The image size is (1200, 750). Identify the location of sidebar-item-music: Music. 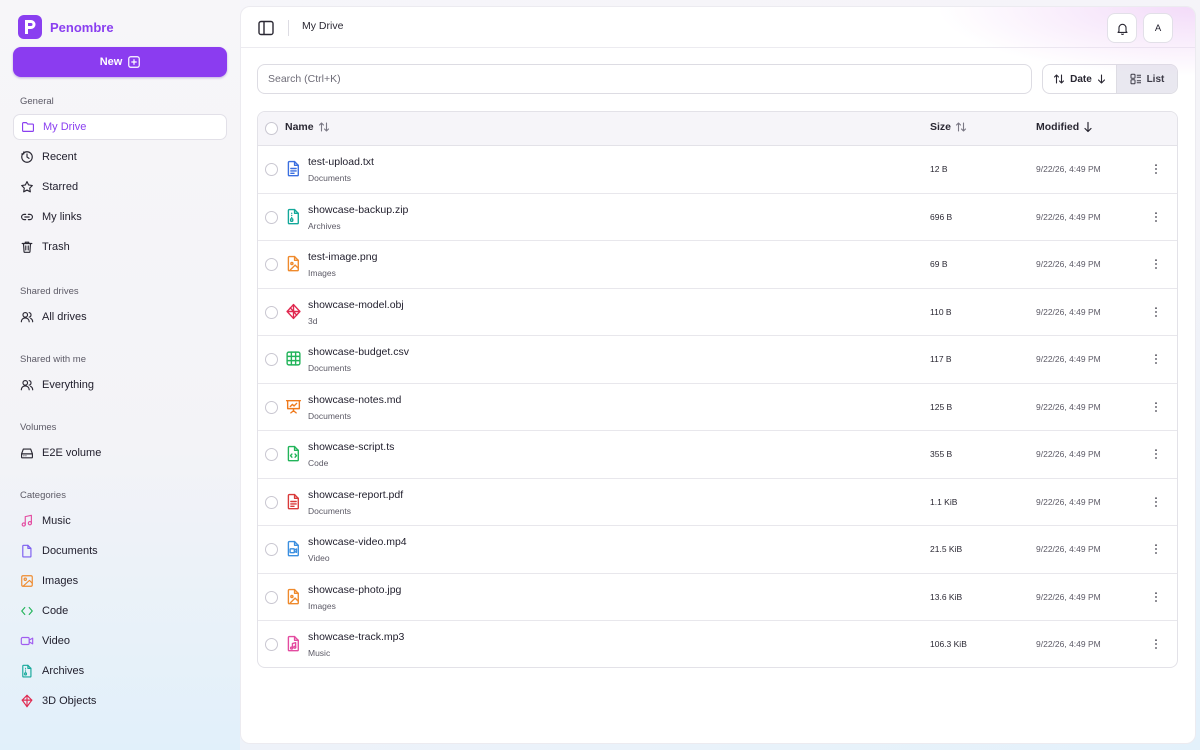
(120, 521).